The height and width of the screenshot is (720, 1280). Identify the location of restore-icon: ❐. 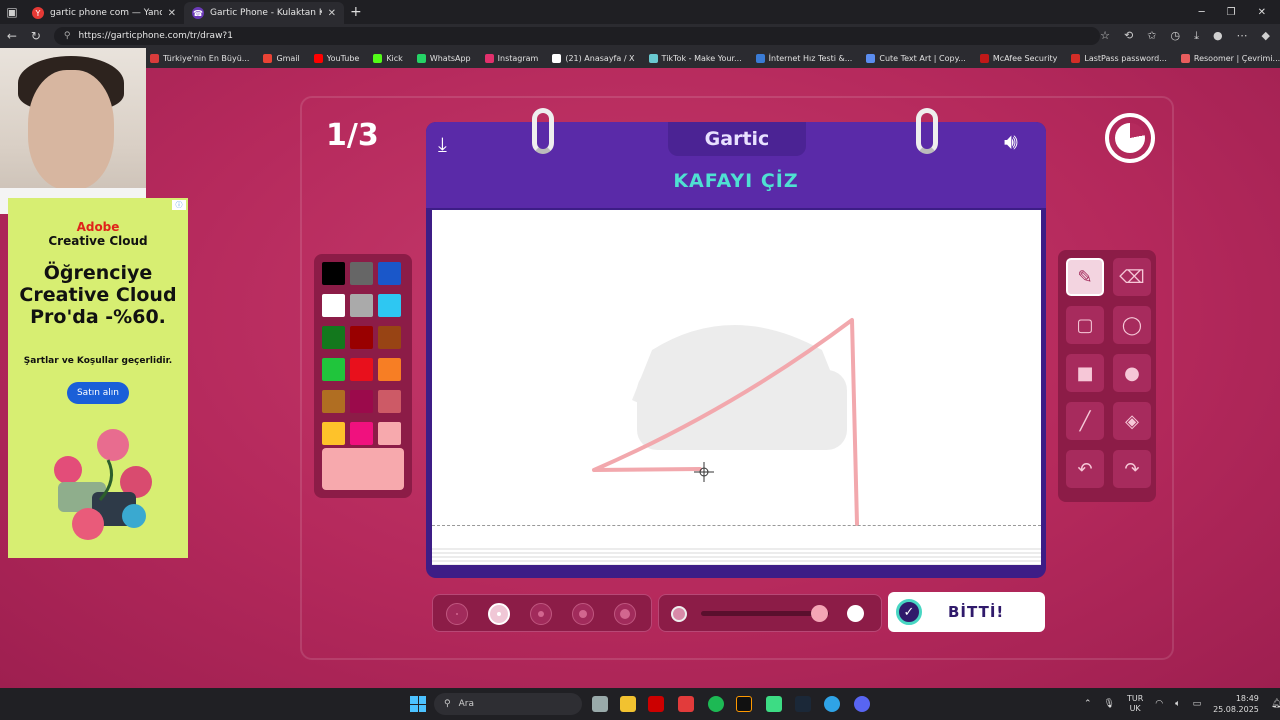
(1231, 12).